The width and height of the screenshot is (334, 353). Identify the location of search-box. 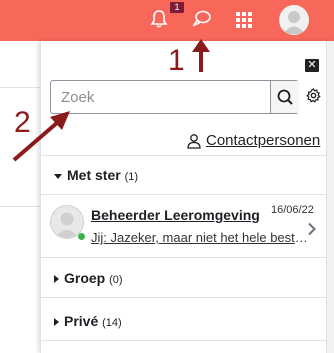
(174, 97).